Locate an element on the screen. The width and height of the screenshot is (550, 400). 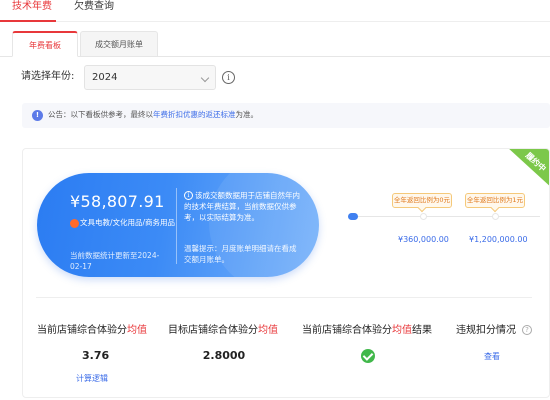
metric-title: 当前店铺综合体验分均值结果 is located at coordinates (367, 331).